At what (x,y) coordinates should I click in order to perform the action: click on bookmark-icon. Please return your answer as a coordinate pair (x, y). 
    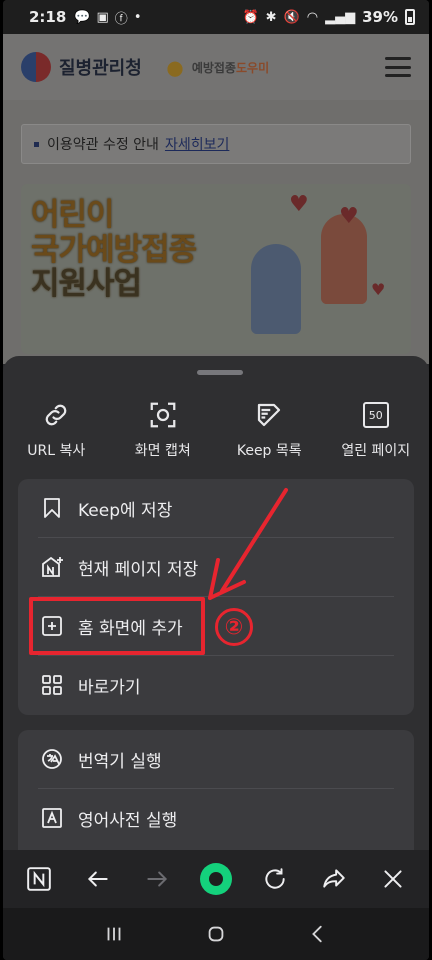
    Looking at the image, I should click on (52, 508).